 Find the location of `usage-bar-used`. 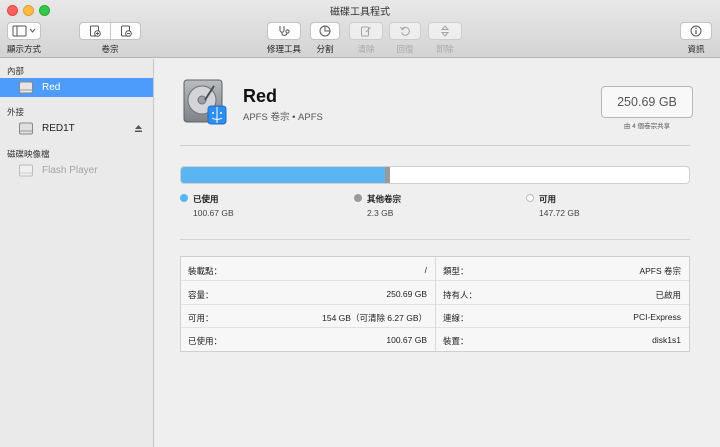

usage-bar-used is located at coordinates (283, 175).